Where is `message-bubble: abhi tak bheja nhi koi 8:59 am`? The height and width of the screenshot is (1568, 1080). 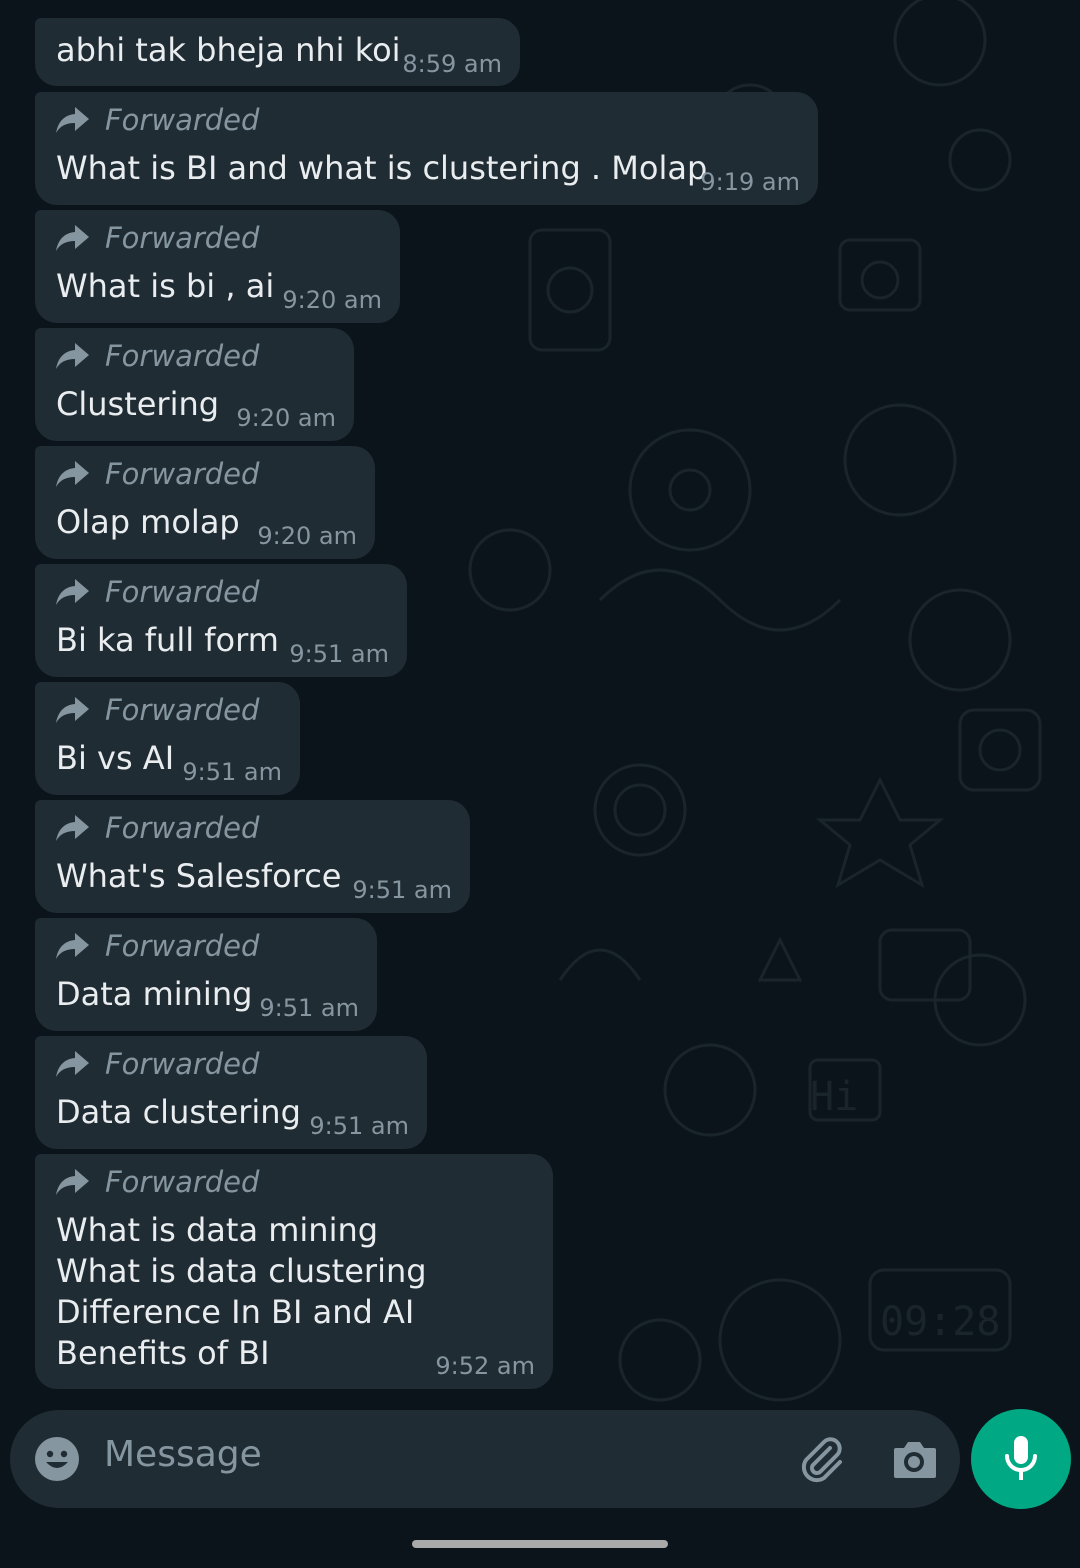 message-bubble: abhi tak bheja nhi koi 8:59 am is located at coordinates (277, 52).